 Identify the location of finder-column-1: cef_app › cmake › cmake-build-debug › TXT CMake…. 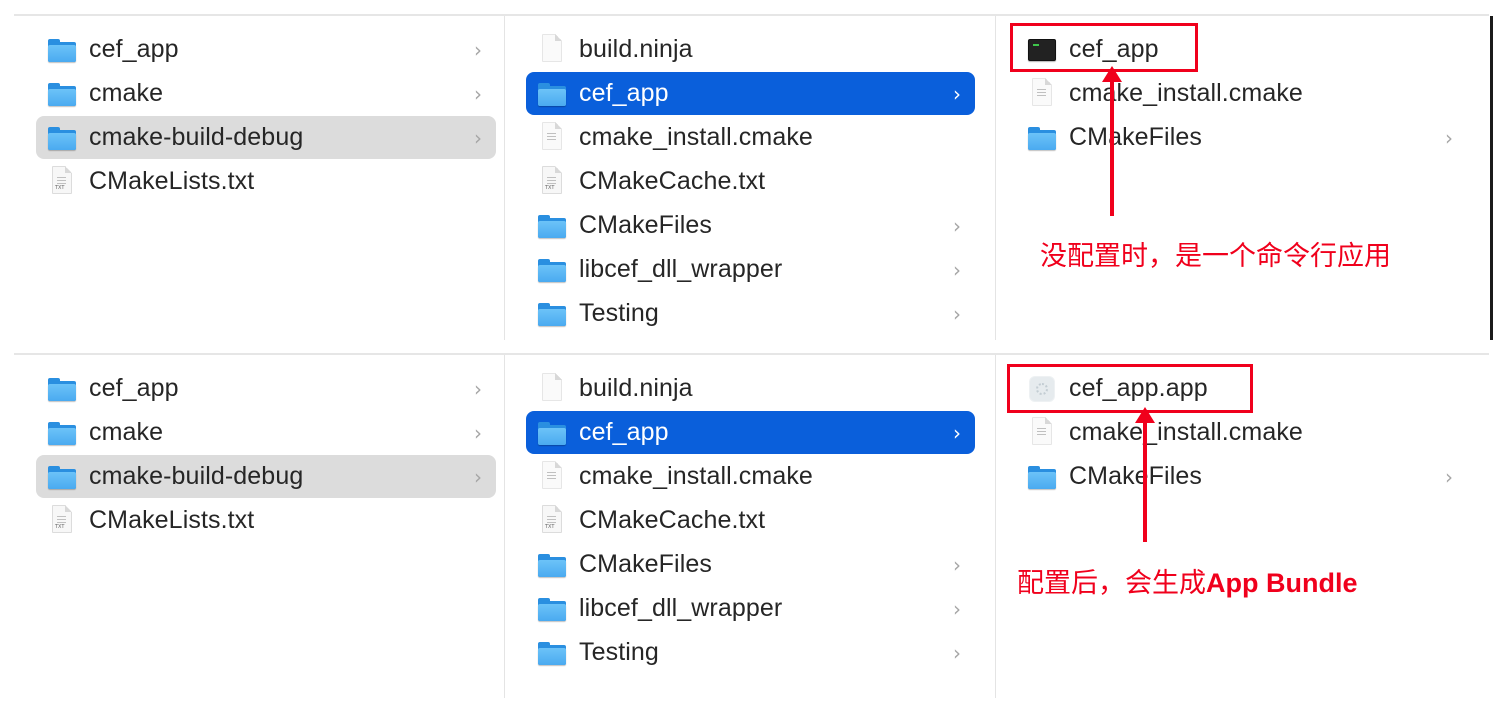
(259, 178).